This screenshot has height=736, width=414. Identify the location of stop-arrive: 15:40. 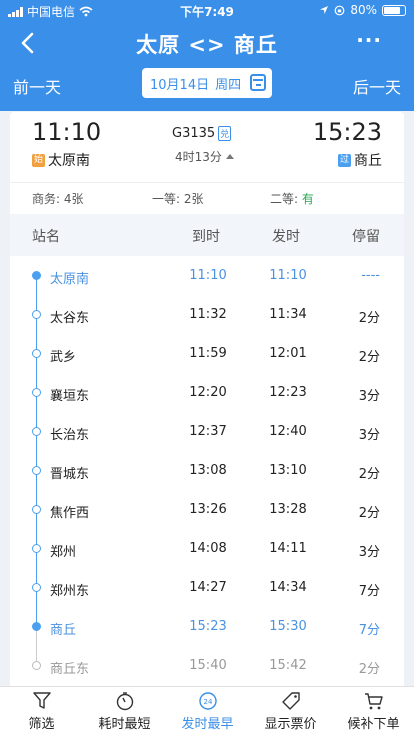
(208, 665).